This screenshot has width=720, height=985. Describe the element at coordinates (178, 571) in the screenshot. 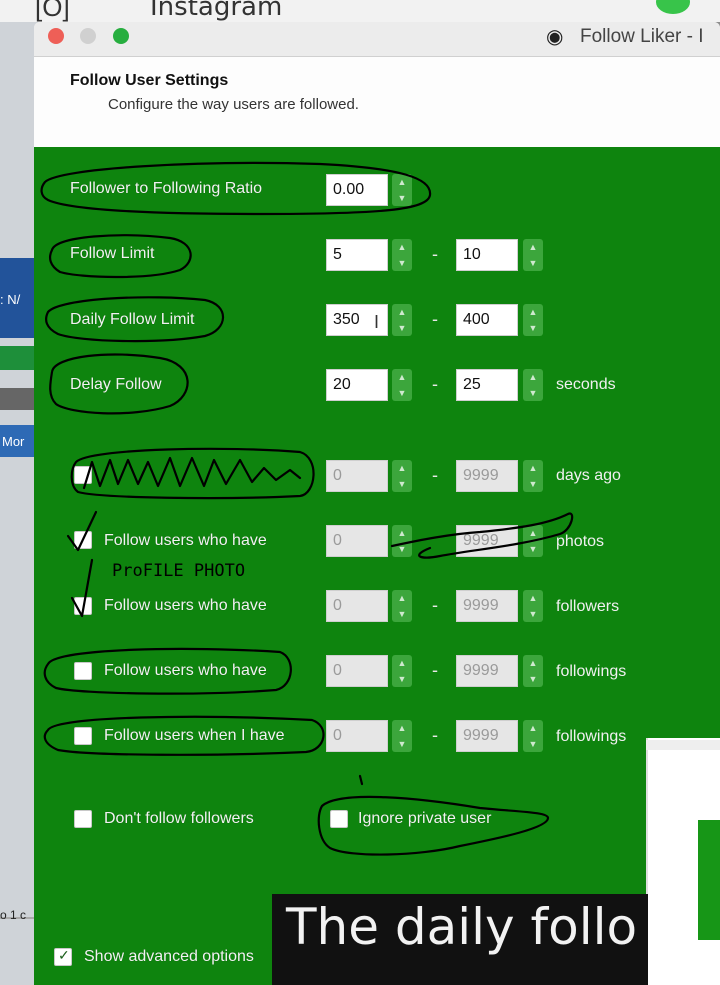

I see `handwritten-note: ProFILE PHOTO` at that location.